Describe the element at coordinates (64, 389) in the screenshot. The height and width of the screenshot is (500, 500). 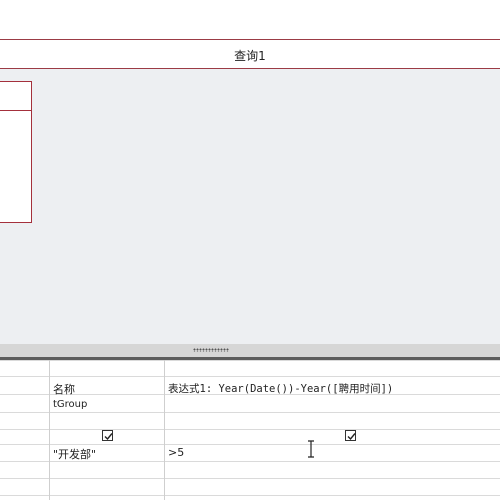
I see `field-cell-col1: 名称` at that location.